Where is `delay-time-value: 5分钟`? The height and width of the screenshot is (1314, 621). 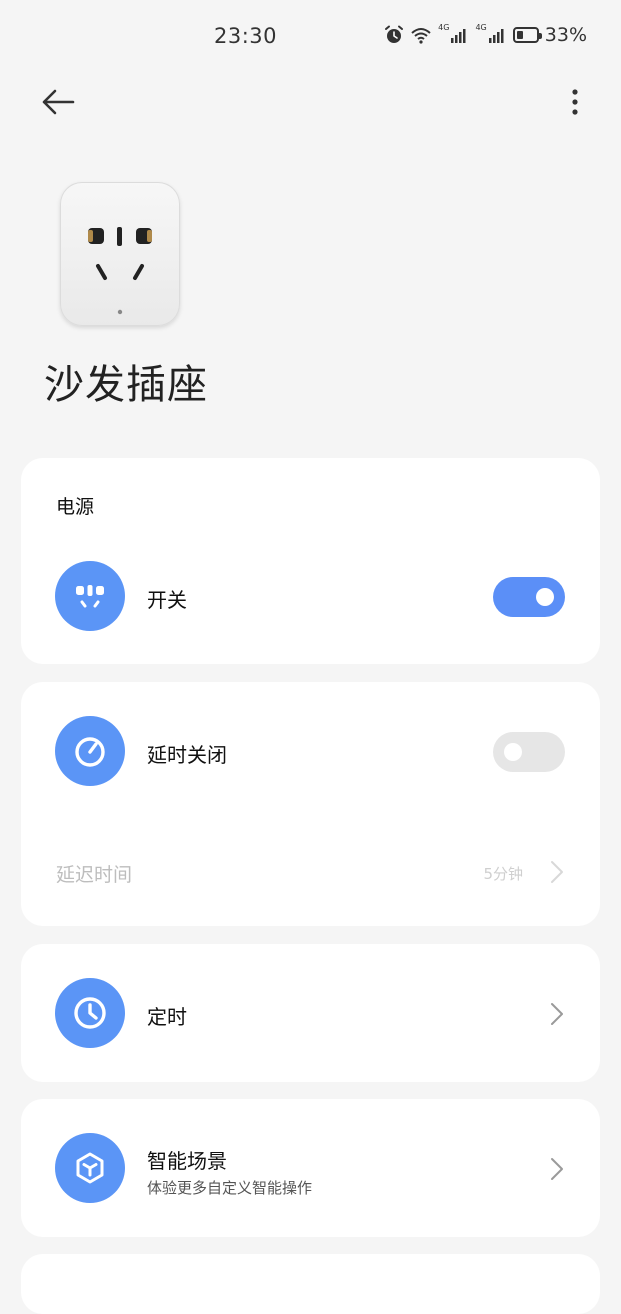
delay-time-value: 5分钟 is located at coordinates (503, 874).